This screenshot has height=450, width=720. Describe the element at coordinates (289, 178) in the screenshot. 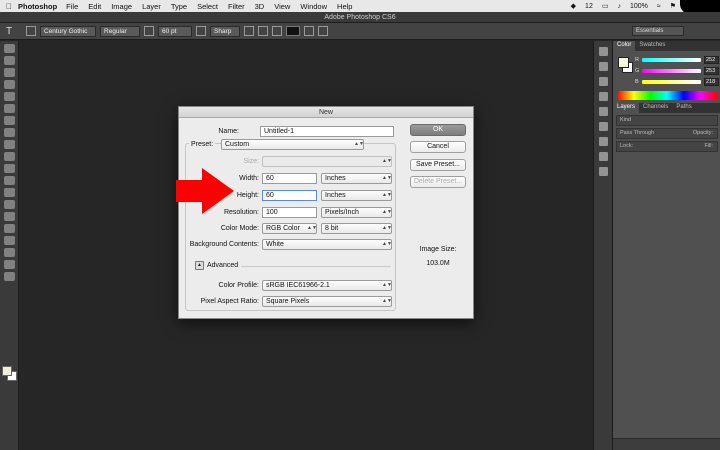

I see `width-field: 60` at that location.